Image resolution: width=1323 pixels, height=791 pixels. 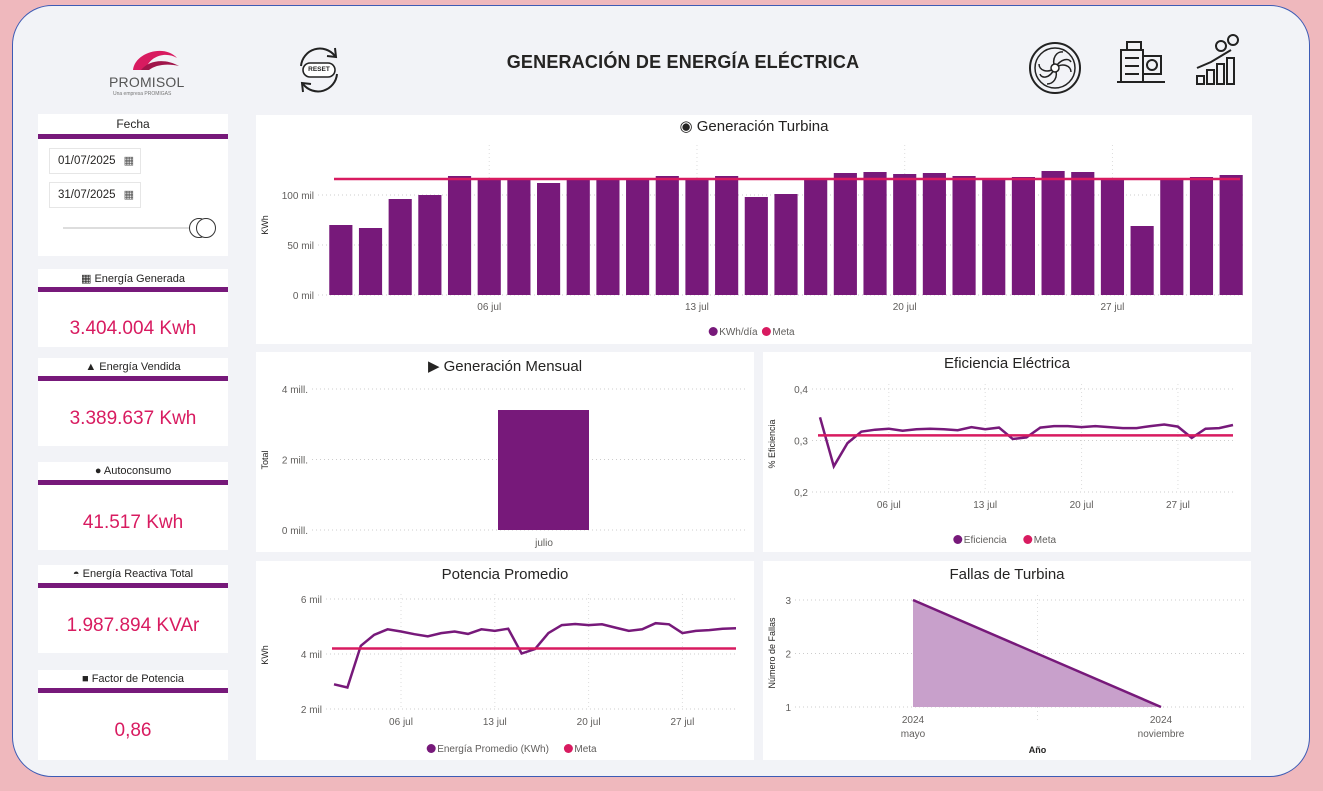 I want to click on reset-button: RESET, so click(x=319, y=70).